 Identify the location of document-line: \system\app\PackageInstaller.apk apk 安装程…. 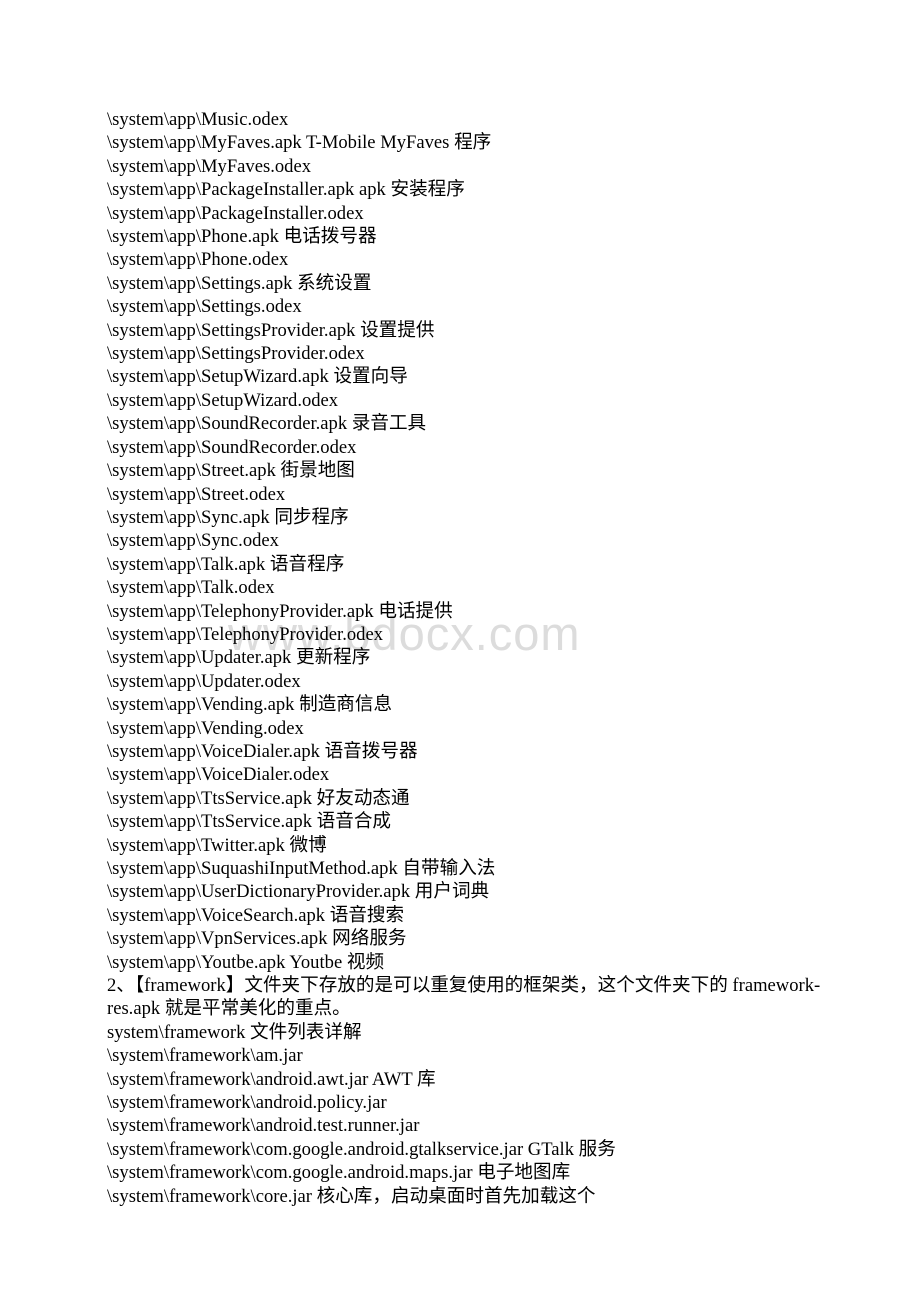
(286, 190).